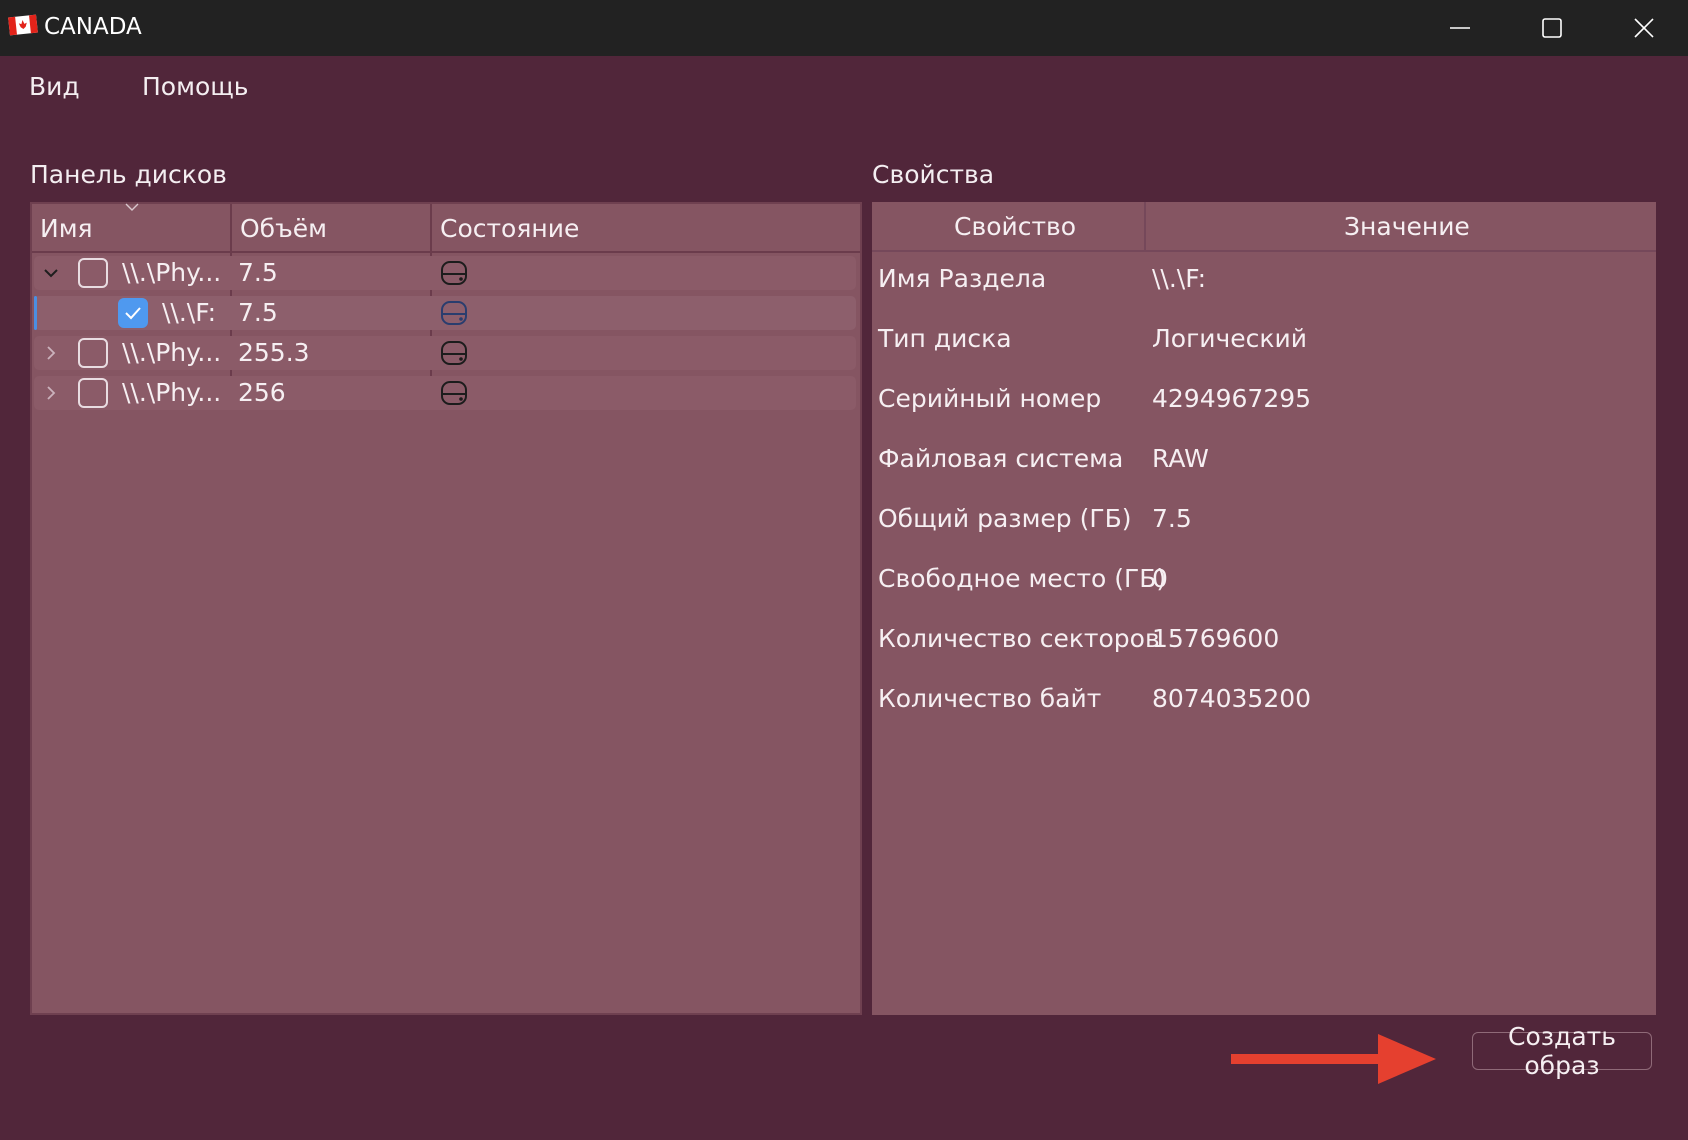 The height and width of the screenshot is (1140, 1688). I want to click on property-name: Тип диска, so click(945, 338).